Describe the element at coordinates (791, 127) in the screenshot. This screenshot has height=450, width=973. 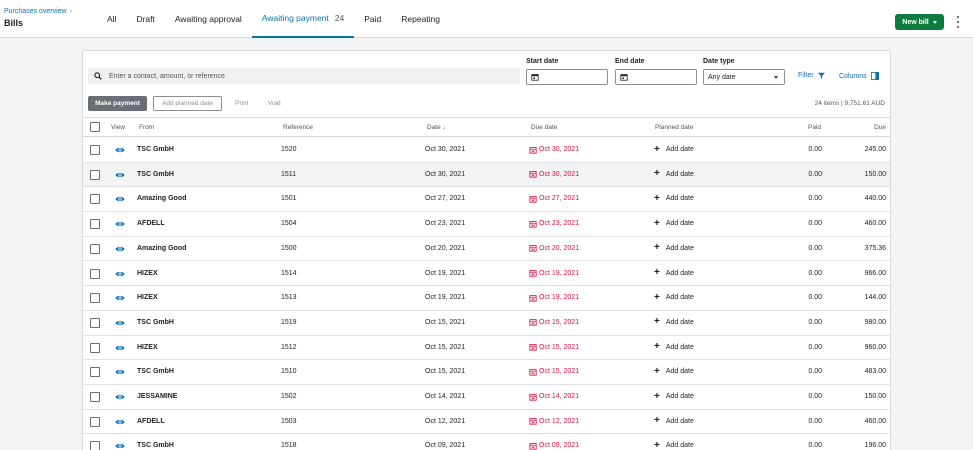
I see `column-paid: Paid` at that location.